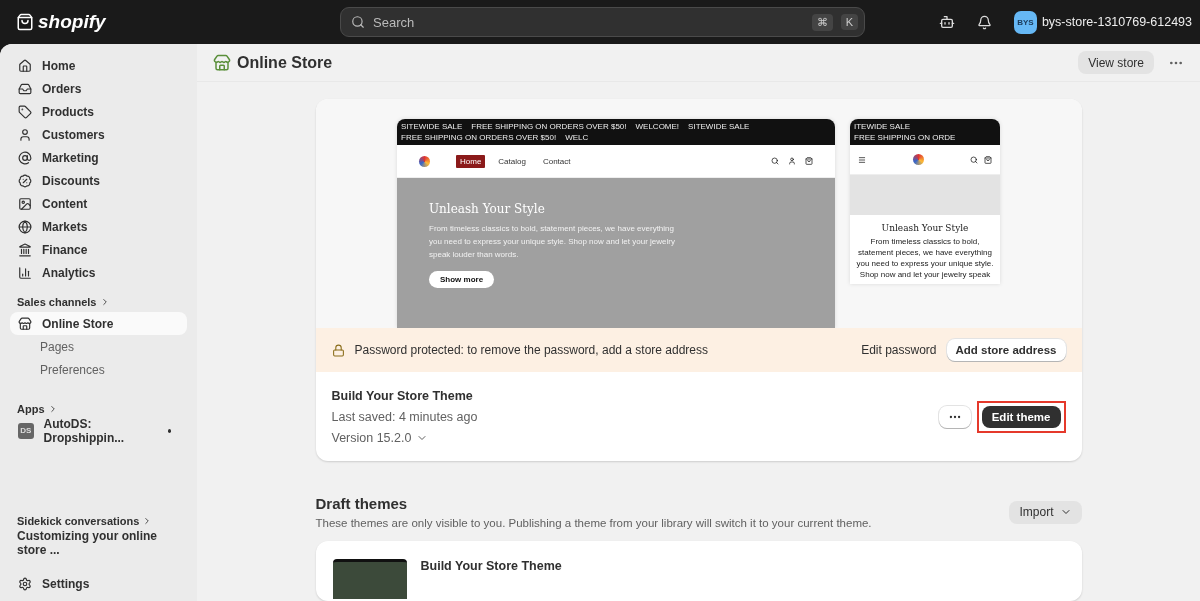 The width and height of the screenshot is (1200, 601). Describe the element at coordinates (98, 65) in the screenshot. I see `sidebar-item: Home` at that location.